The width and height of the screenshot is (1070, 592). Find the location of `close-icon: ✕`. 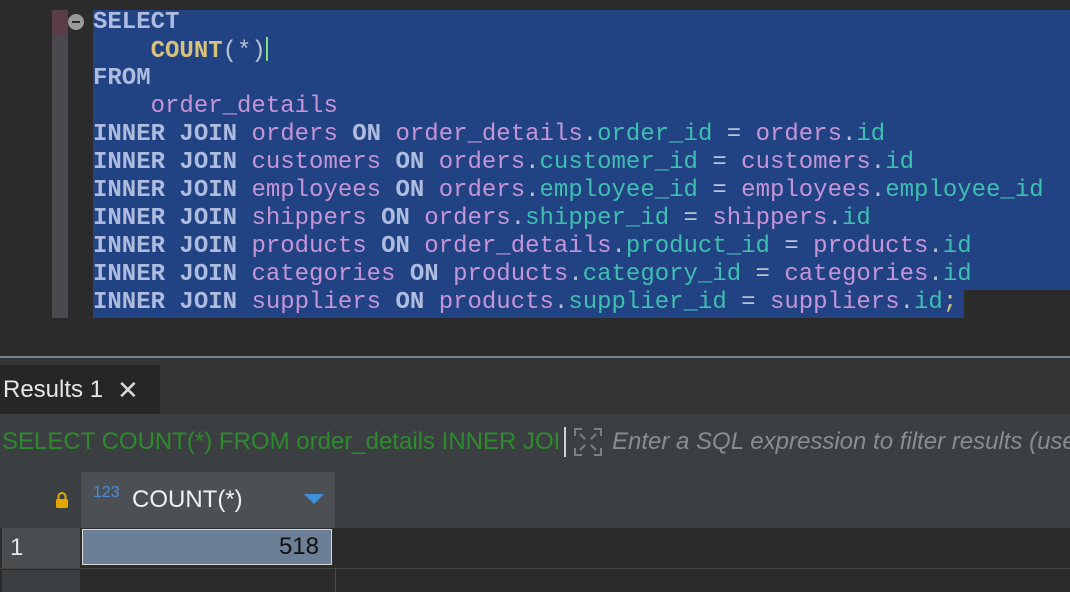

close-icon: ✕ is located at coordinates (128, 390).